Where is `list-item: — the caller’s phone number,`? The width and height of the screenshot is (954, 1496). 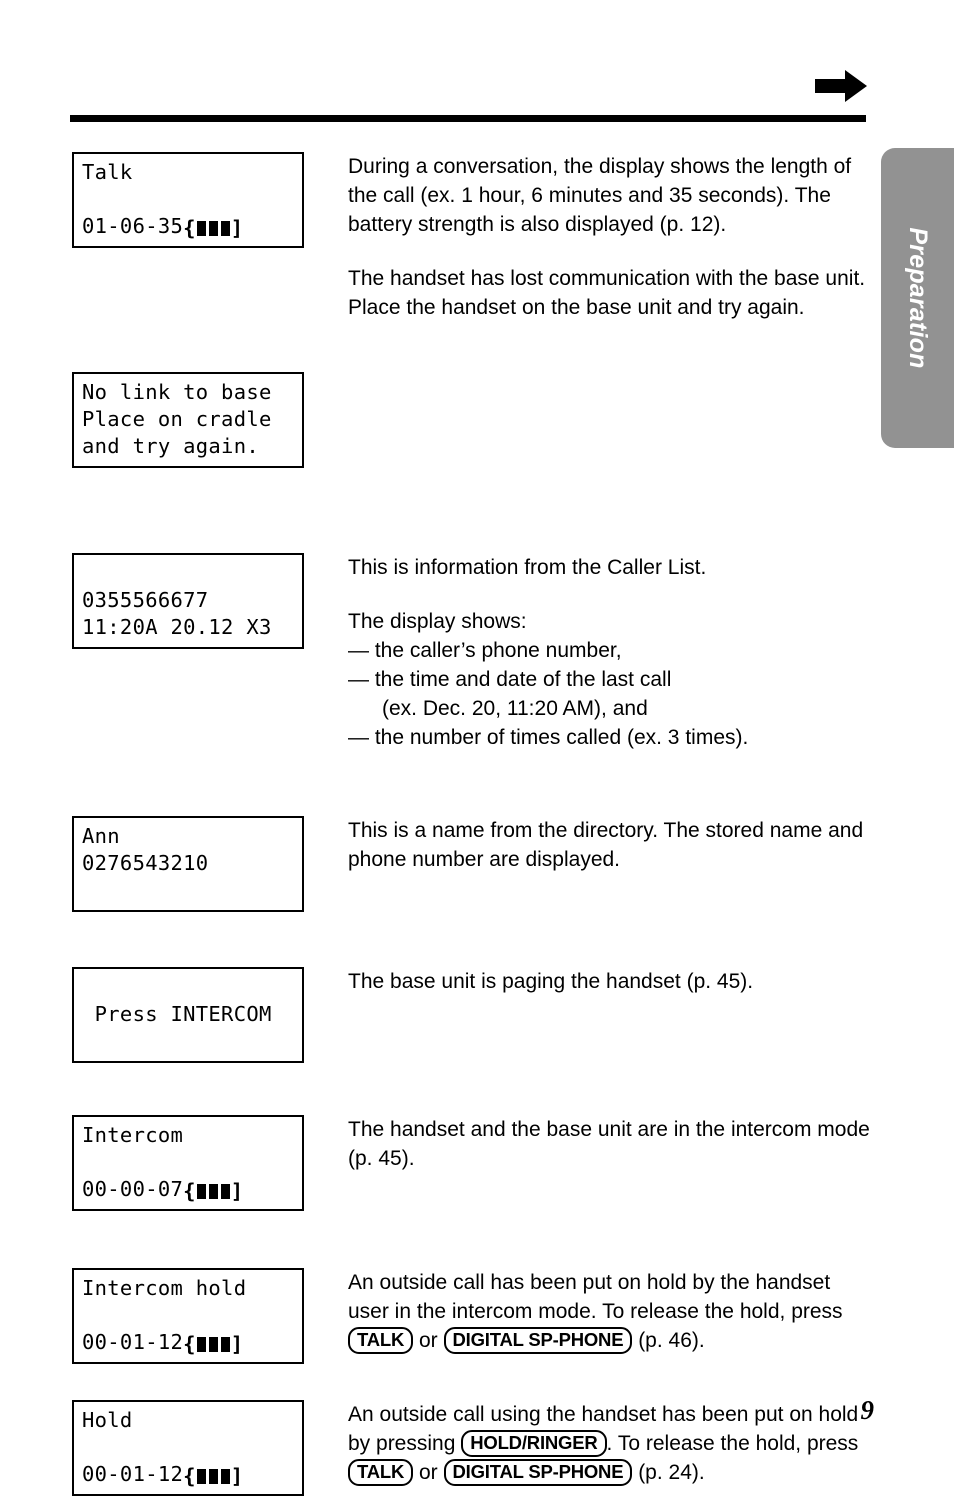 list-item: — the caller’s phone number, is located at coordinates (609, 650).